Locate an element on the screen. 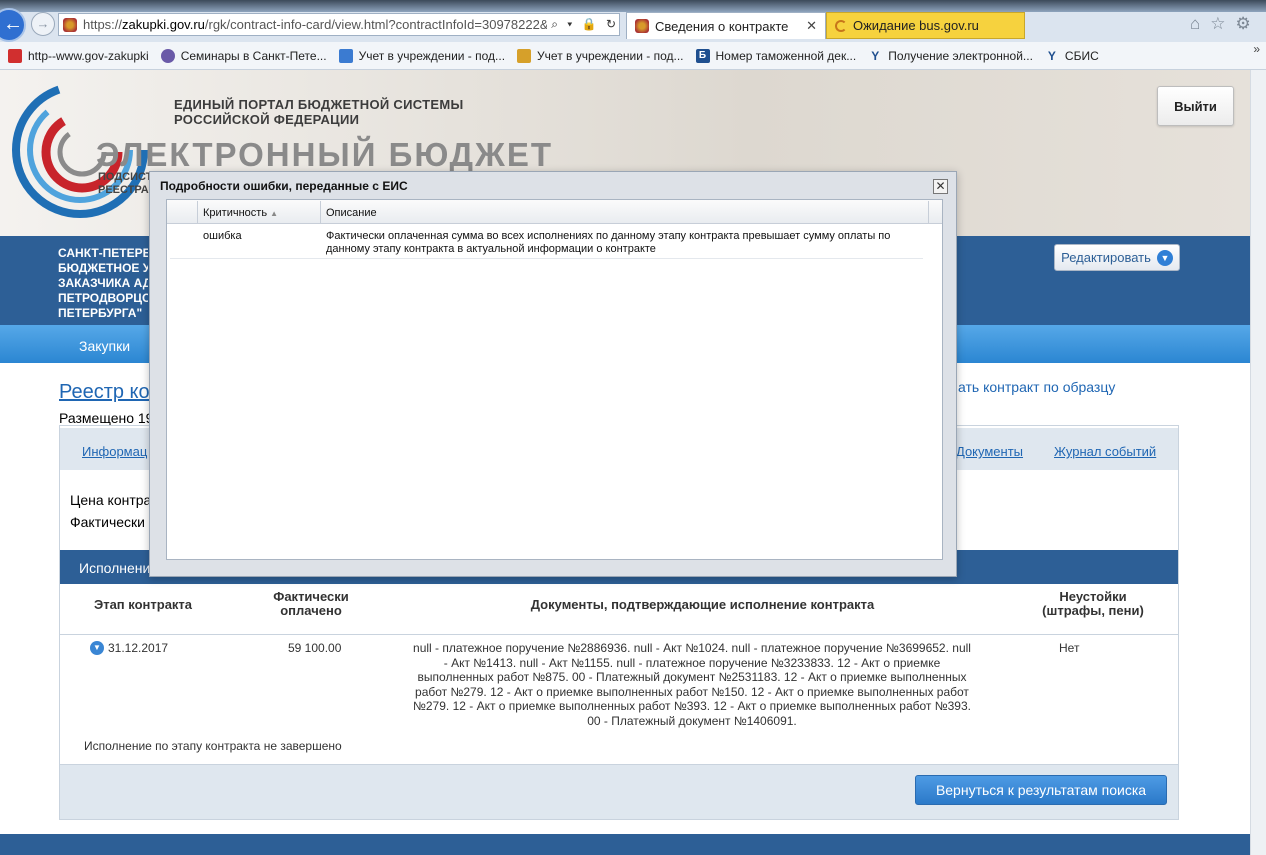 Image resolution: width=1266 pixels, height=855 pixels. table-divider is located at coordinates (619, 634).